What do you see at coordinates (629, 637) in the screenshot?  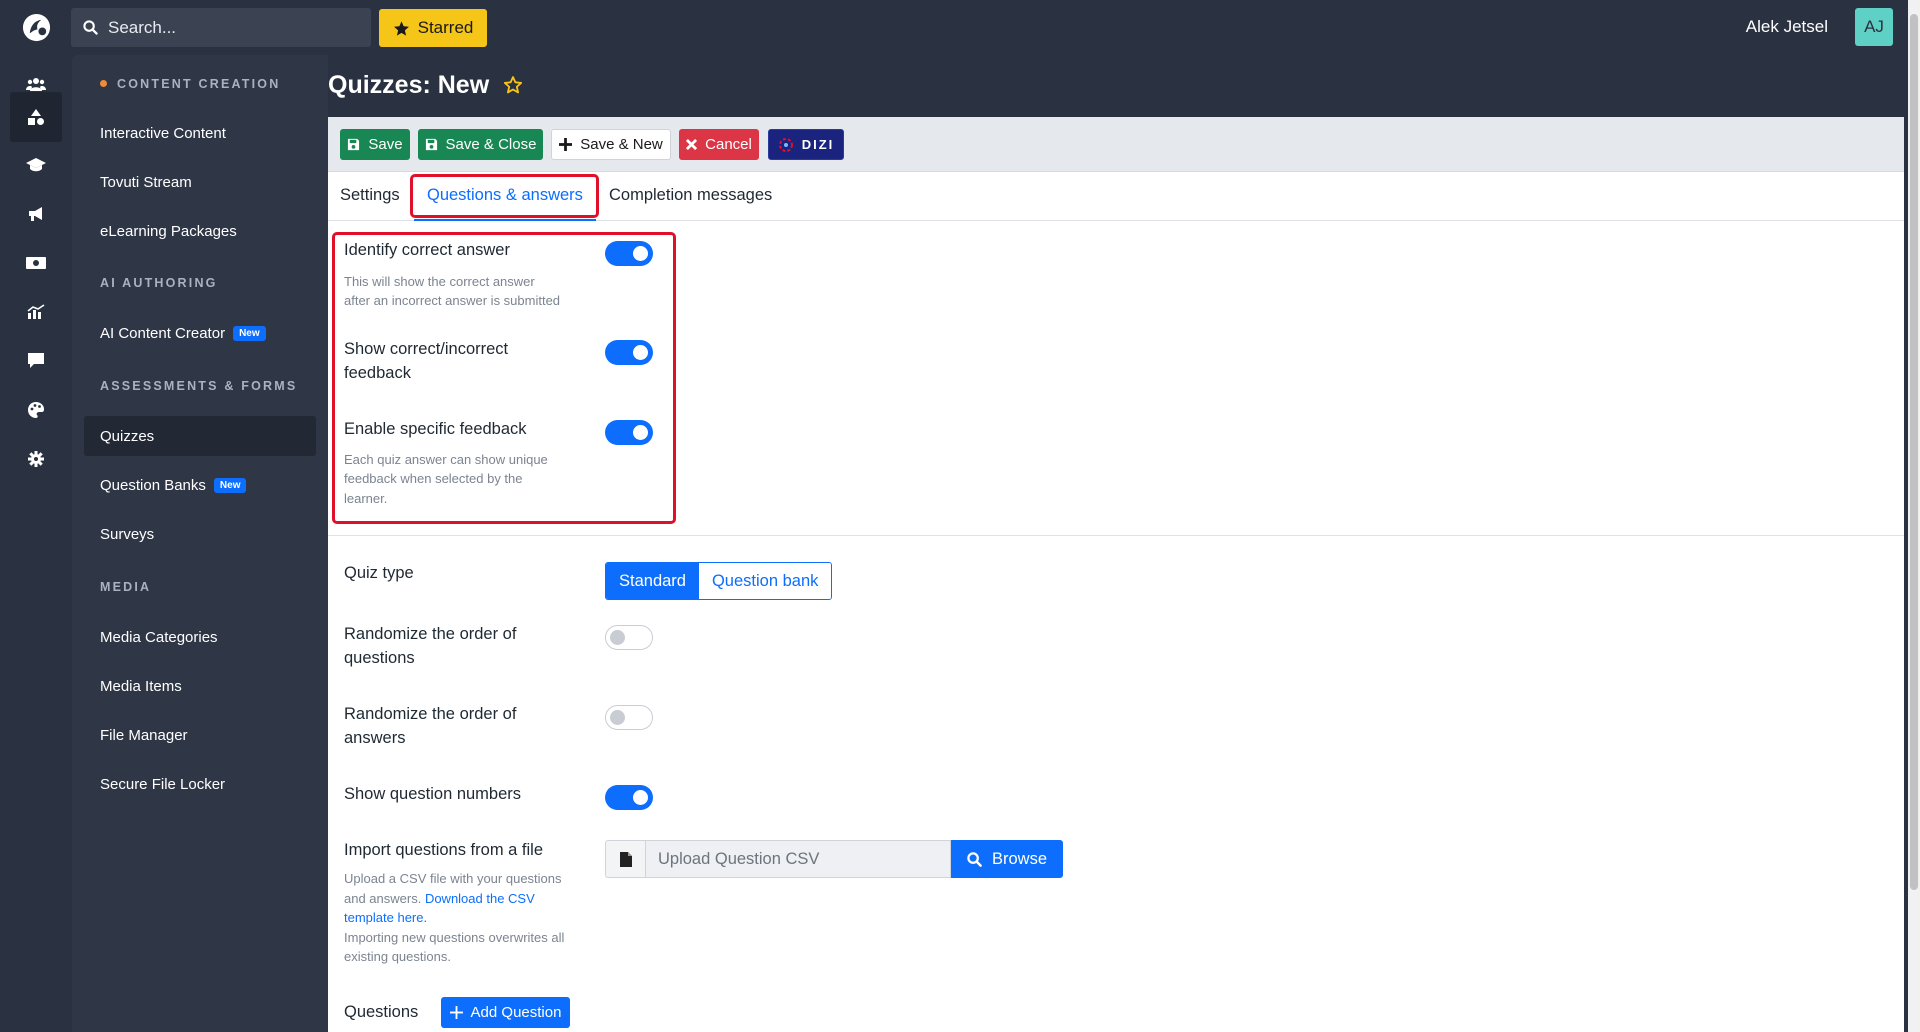 I see `randomize-questions-toggle` at bounding box center [629, 637].